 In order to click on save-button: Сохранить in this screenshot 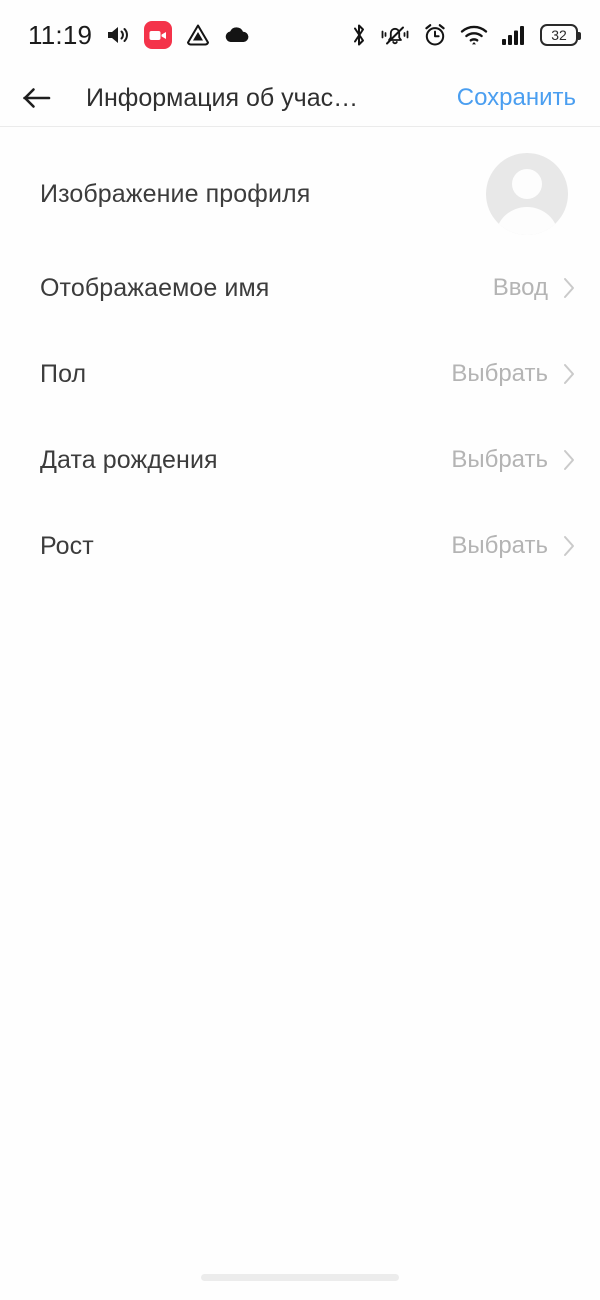, I will do `click(516, 98)`.